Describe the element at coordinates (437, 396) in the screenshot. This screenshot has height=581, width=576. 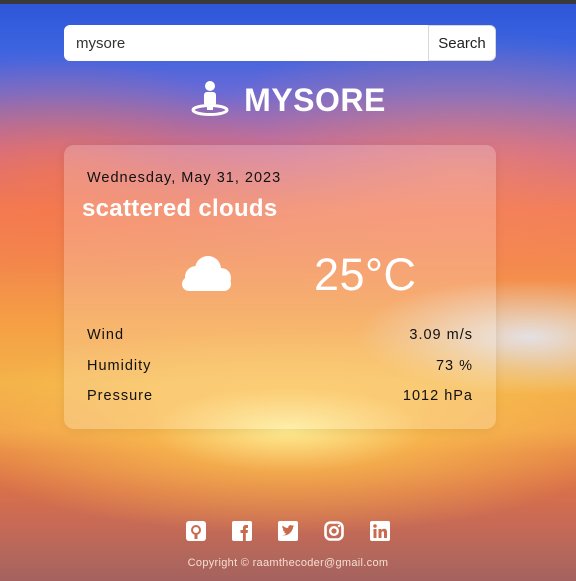
I see `stat-value: 1012 hPa` at that location.